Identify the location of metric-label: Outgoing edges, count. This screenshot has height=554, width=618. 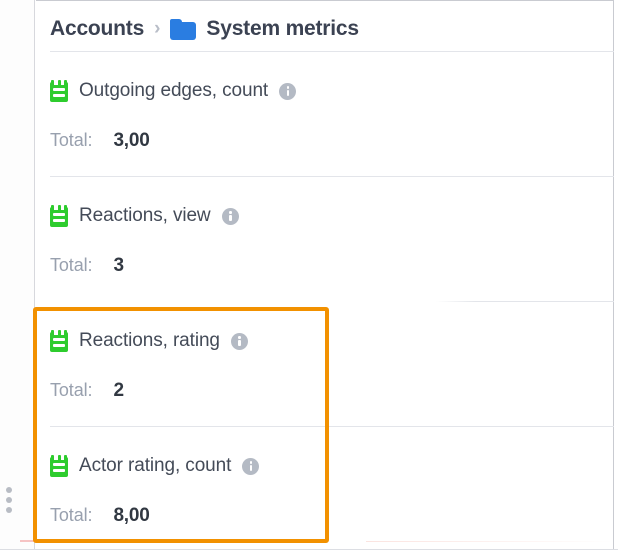
(174, 90).